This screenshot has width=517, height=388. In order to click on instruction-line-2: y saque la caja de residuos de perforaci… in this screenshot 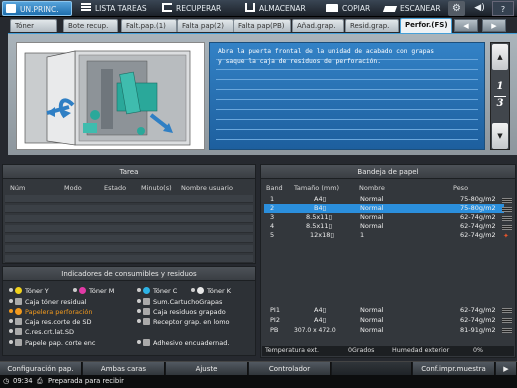, I will do `click(300, 61)`.